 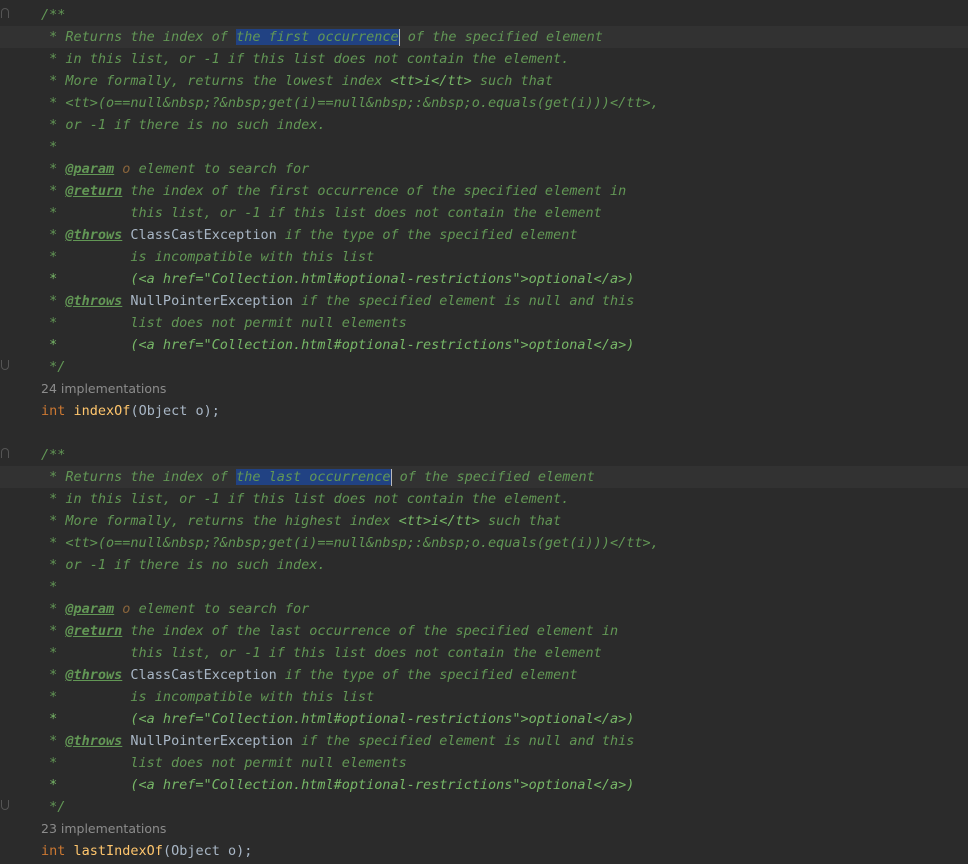 I want to click on selected-text: the last occurrence, so click(x=313, y=477).